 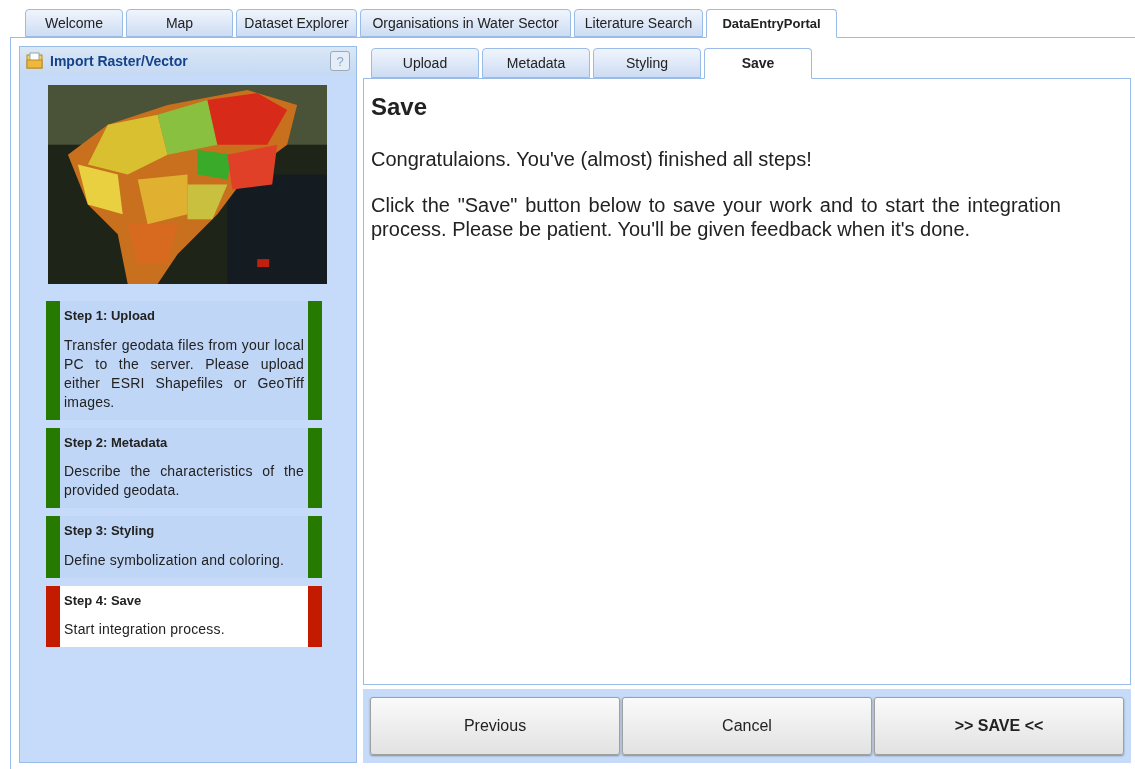 I want to click on content-paragraph: Click the "Save" button below to save your work and to start the integration process. Please be patient. You'll be given feedback when it's done., so click(x=716, y=217).